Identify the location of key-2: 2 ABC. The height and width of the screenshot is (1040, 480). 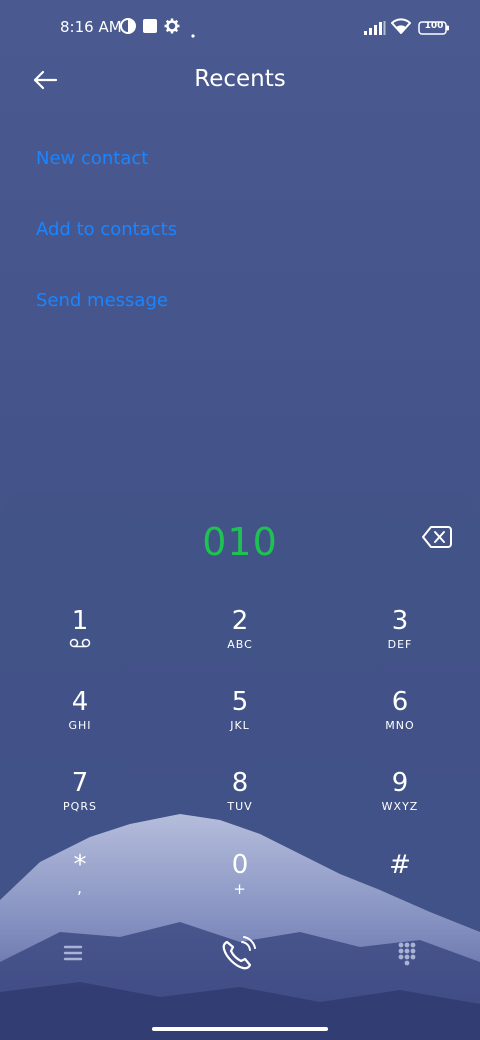
(240, 641).